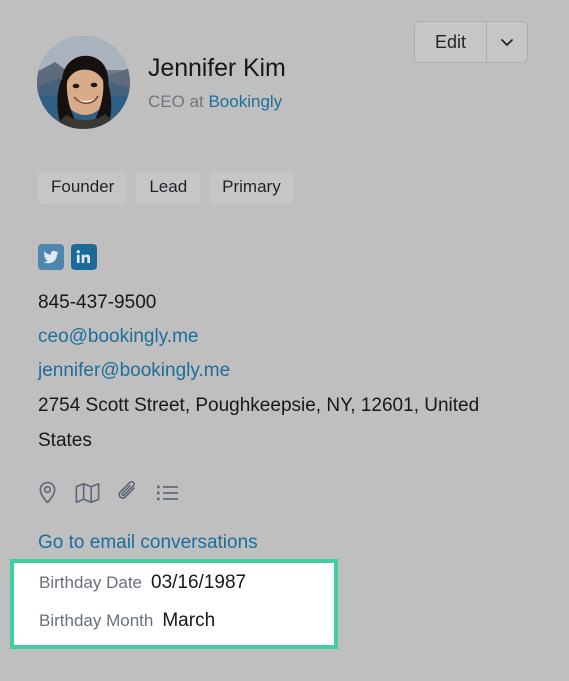  I want to click on phone-number: 845-437-9500, so click(288, 303).